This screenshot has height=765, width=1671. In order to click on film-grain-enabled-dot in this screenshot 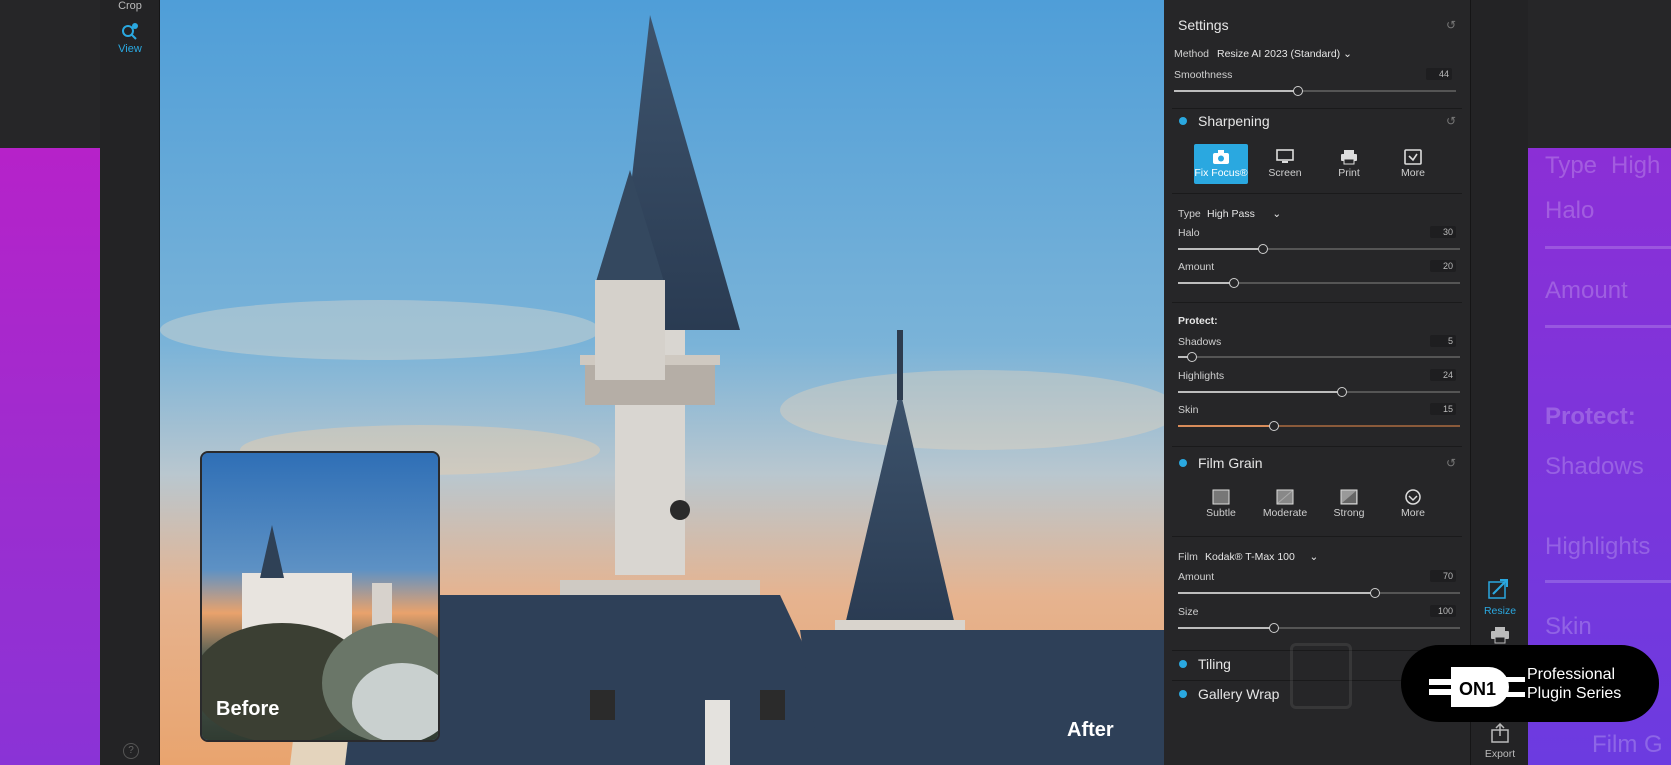, I will do `click(1183, 463)`.